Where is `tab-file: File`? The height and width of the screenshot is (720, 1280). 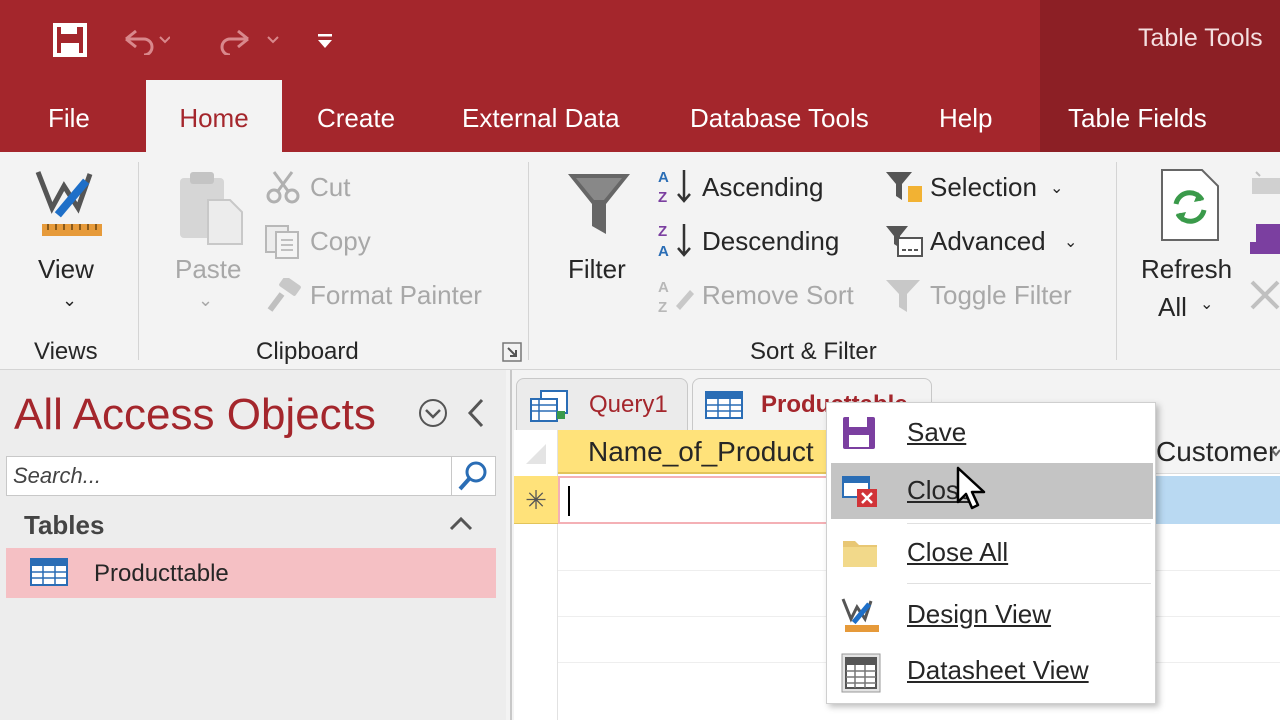 tab-file: File is located at coordinates (78, 116).